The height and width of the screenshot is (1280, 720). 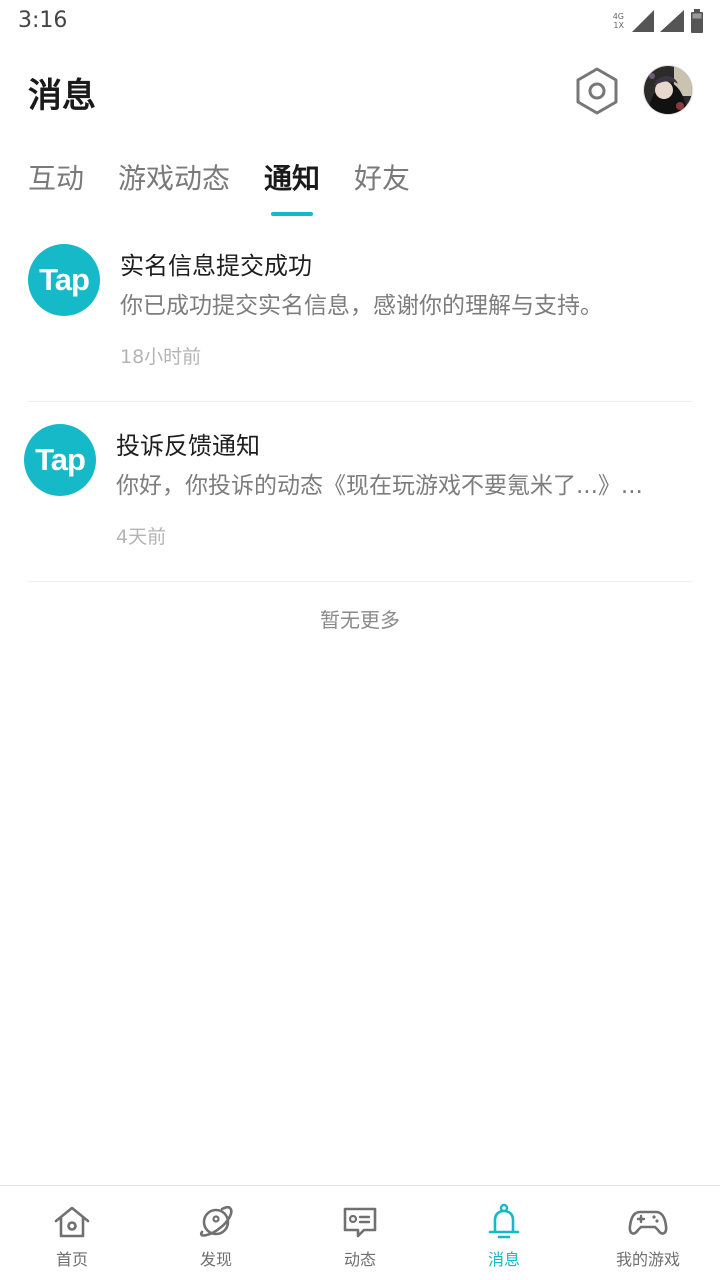 I want to click on tab-notifications: 通知, so click(x=292, y=183).